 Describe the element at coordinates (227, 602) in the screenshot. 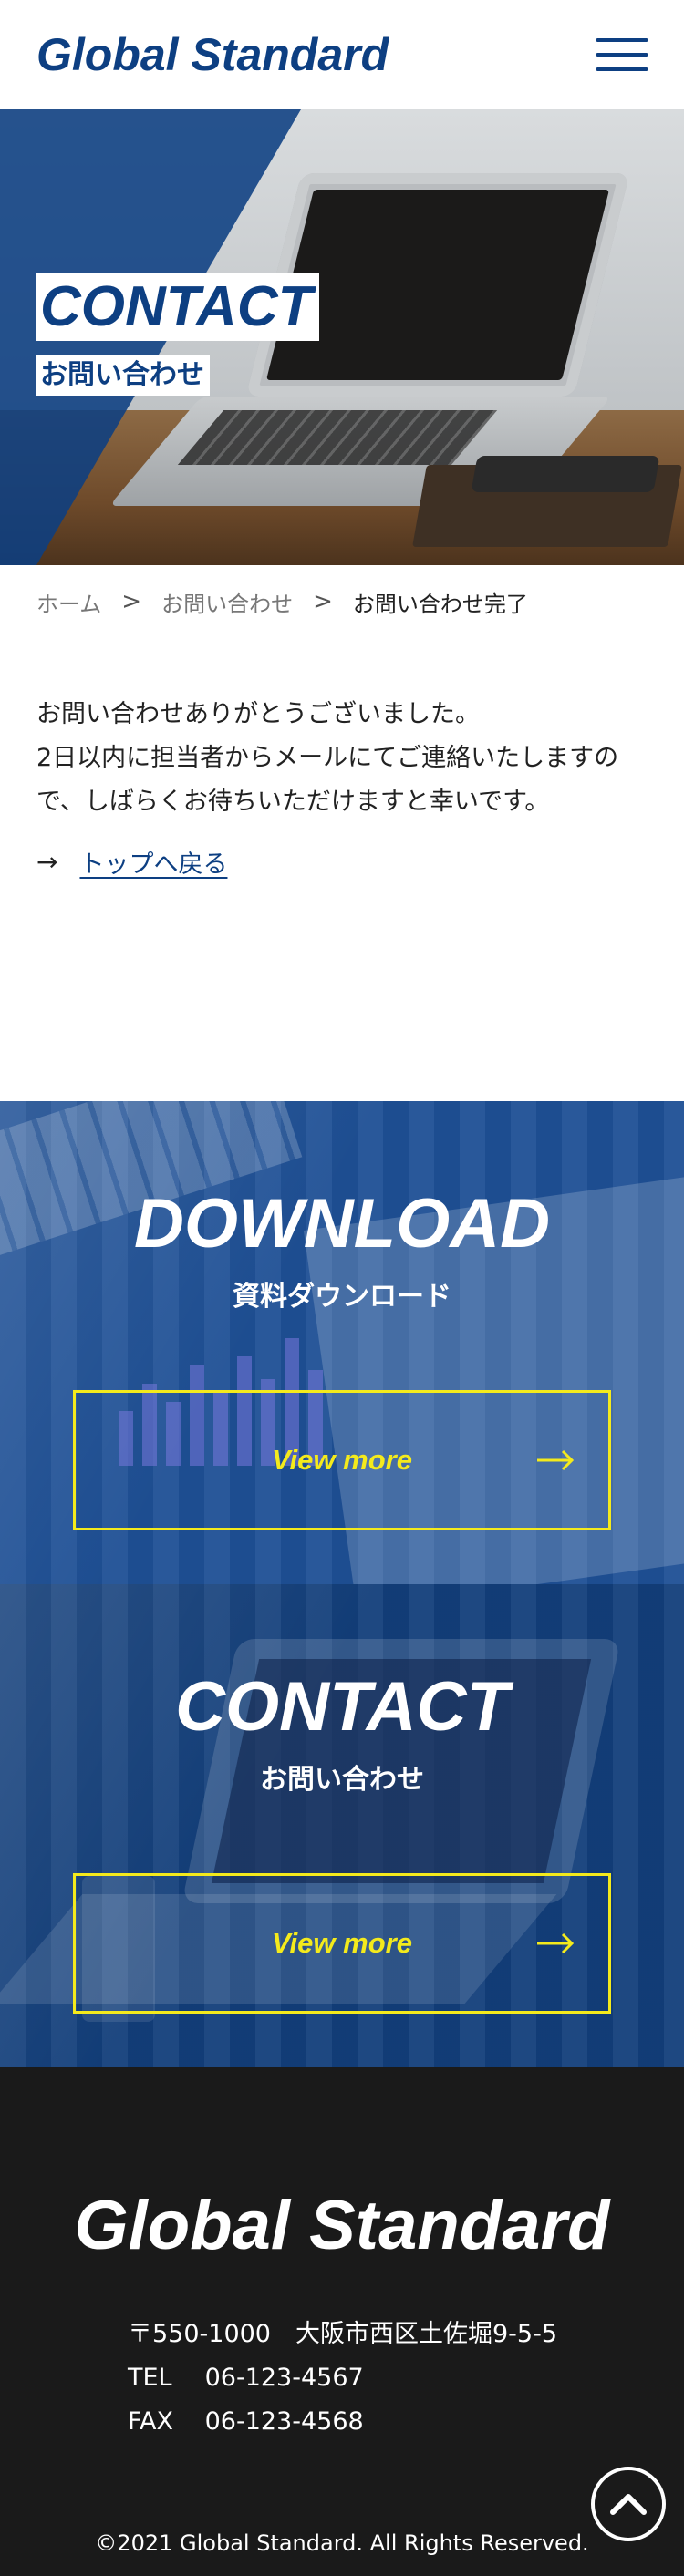

I see `breadcrumb-contact: お問い合わせ` at that location.